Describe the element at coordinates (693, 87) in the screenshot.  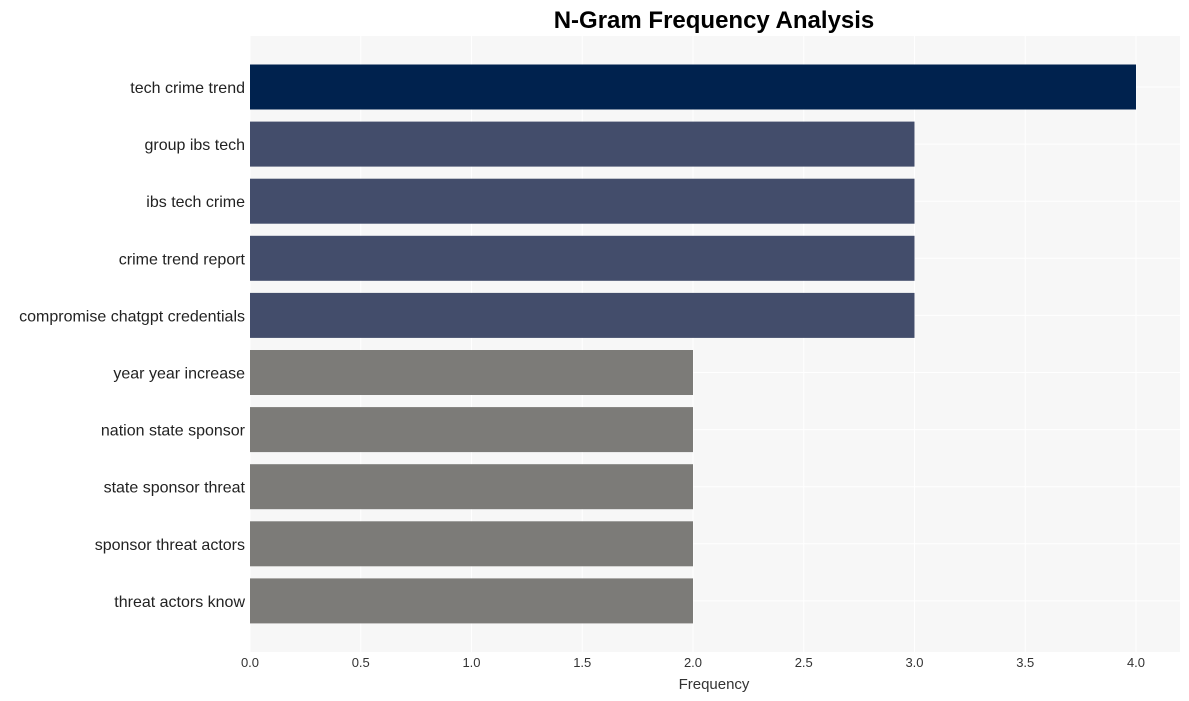
I see `bar-tech-crime-trend` at that location.